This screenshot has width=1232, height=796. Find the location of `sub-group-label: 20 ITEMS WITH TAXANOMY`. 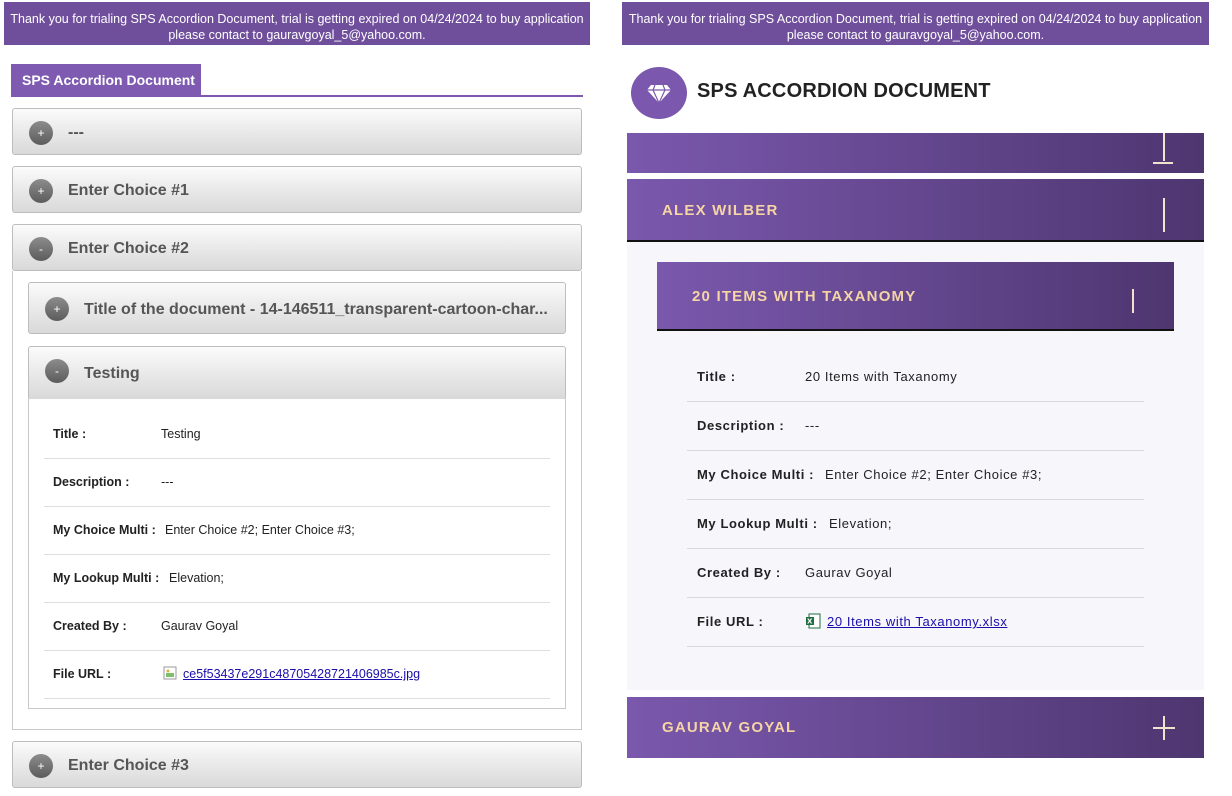

sub-group-label: 20 ITEMS WITH TAXANOMY is located at coordinates (804, 296).